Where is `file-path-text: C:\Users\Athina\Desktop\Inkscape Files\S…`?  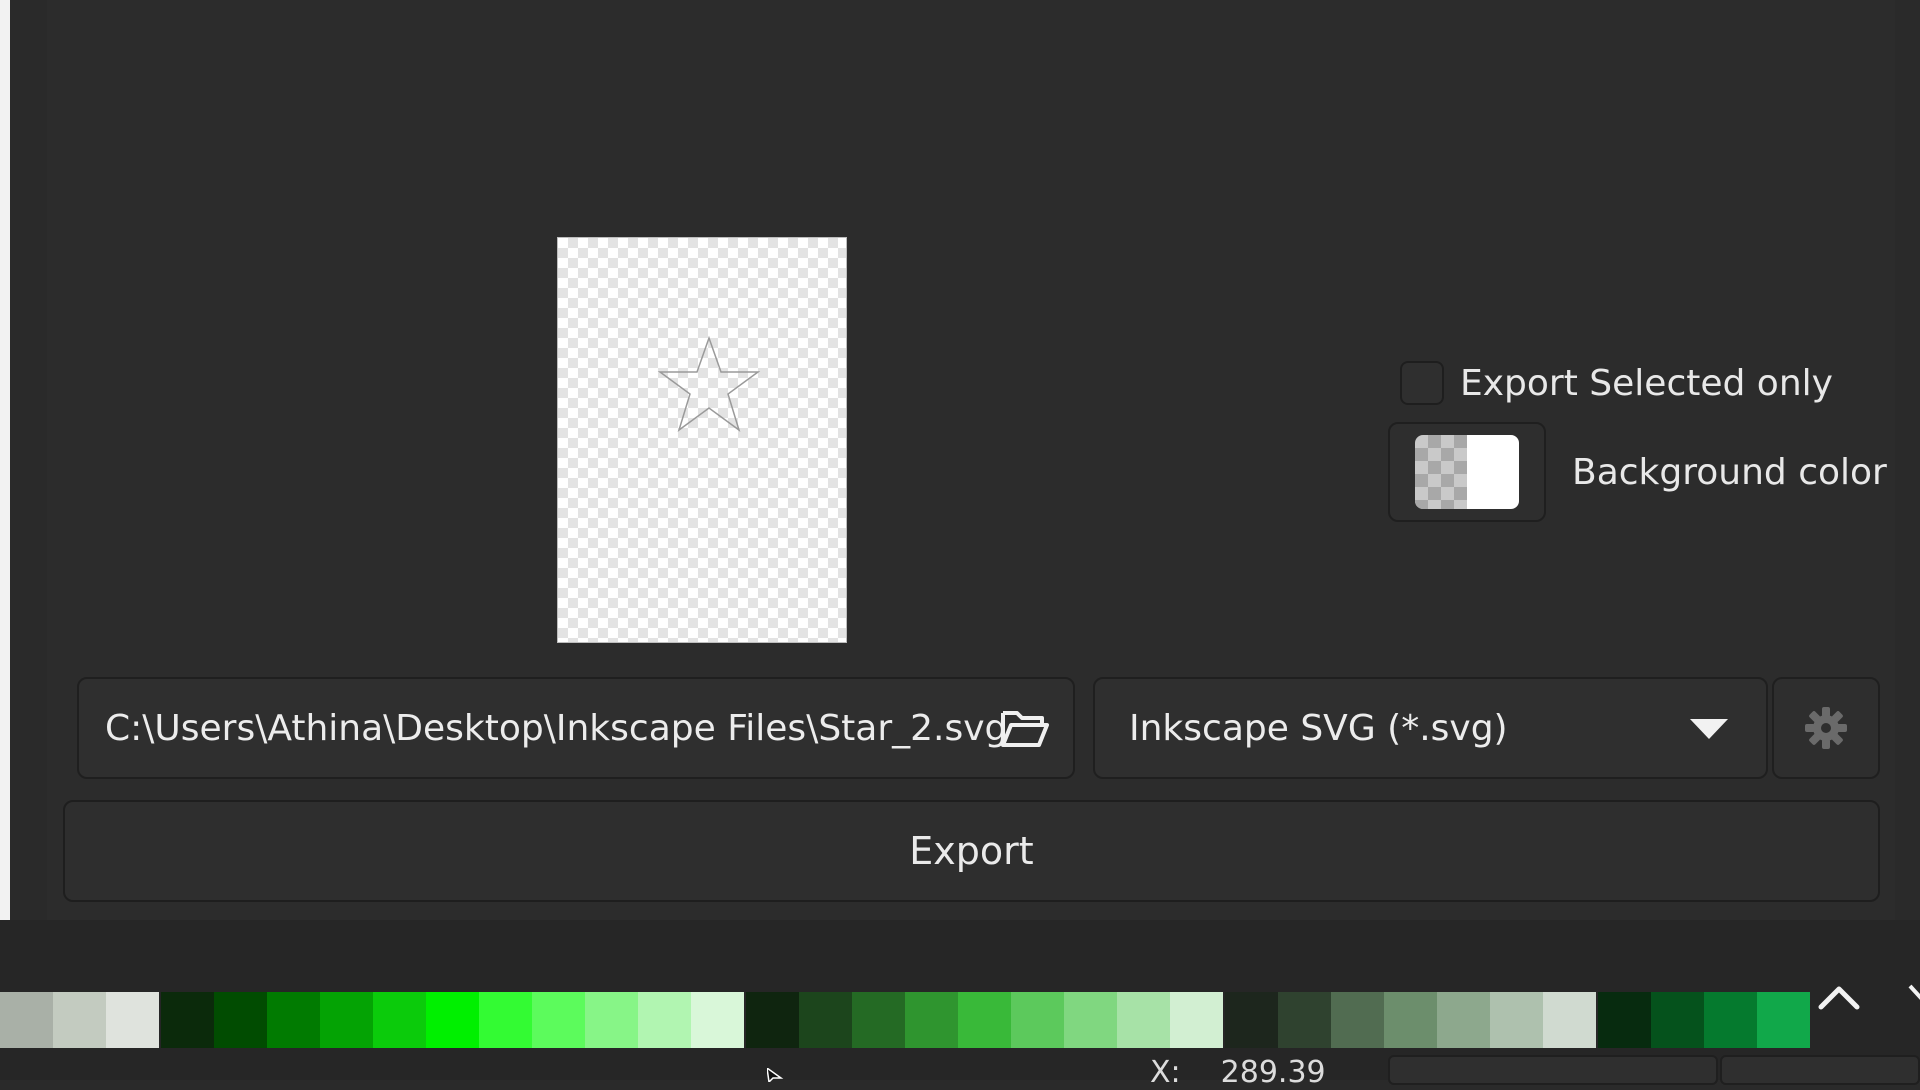 file-path-text: C:\Users\Athina\Desktop\Inkscape Files\S… is located at coordinates (556, 728).